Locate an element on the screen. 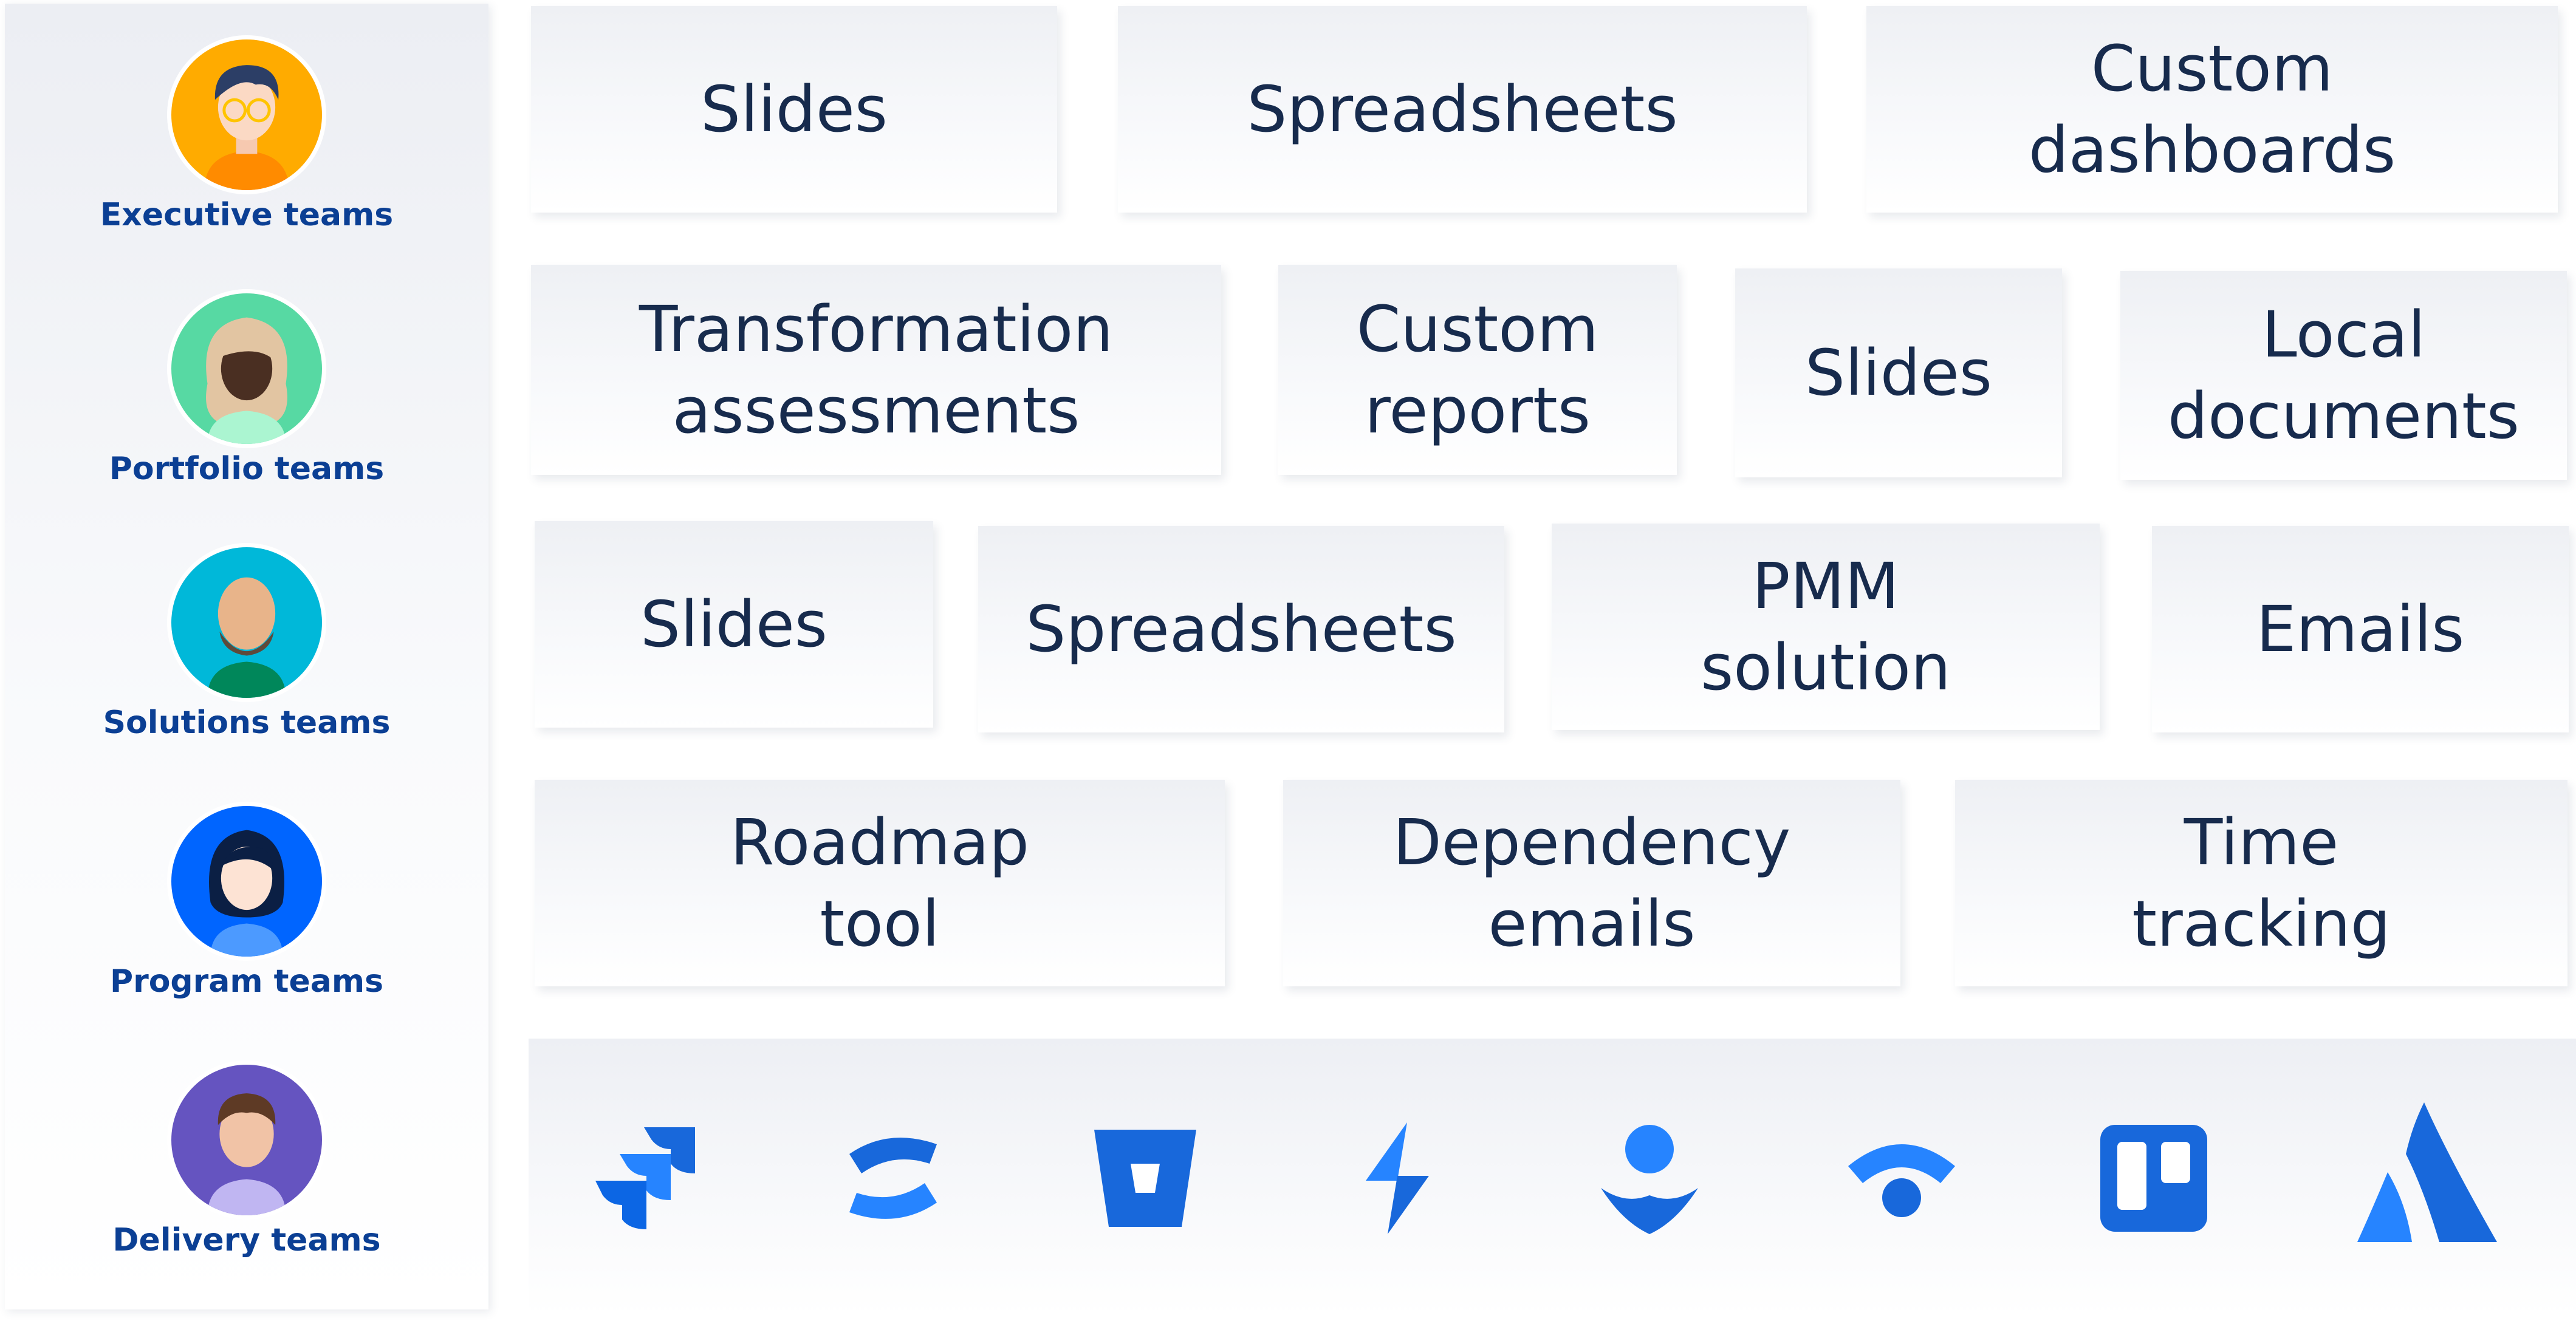 The image size is (2576, 1321). card-spreadsheets-solutions: Spreadsheets is located at coordinates (1241, 629).